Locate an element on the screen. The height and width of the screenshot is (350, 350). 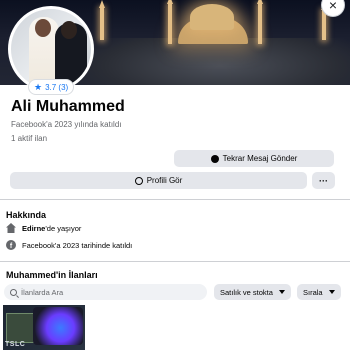
view-profile-button: Profili Gör is located at coordinates (158, 180).